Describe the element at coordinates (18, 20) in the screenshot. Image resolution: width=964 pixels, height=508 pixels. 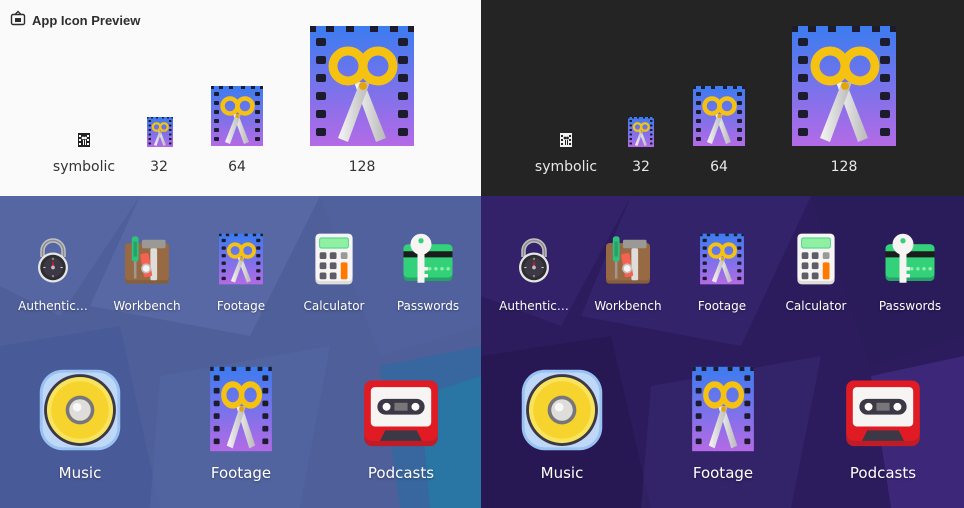
I see `app-icon-preview-icon` at that location.